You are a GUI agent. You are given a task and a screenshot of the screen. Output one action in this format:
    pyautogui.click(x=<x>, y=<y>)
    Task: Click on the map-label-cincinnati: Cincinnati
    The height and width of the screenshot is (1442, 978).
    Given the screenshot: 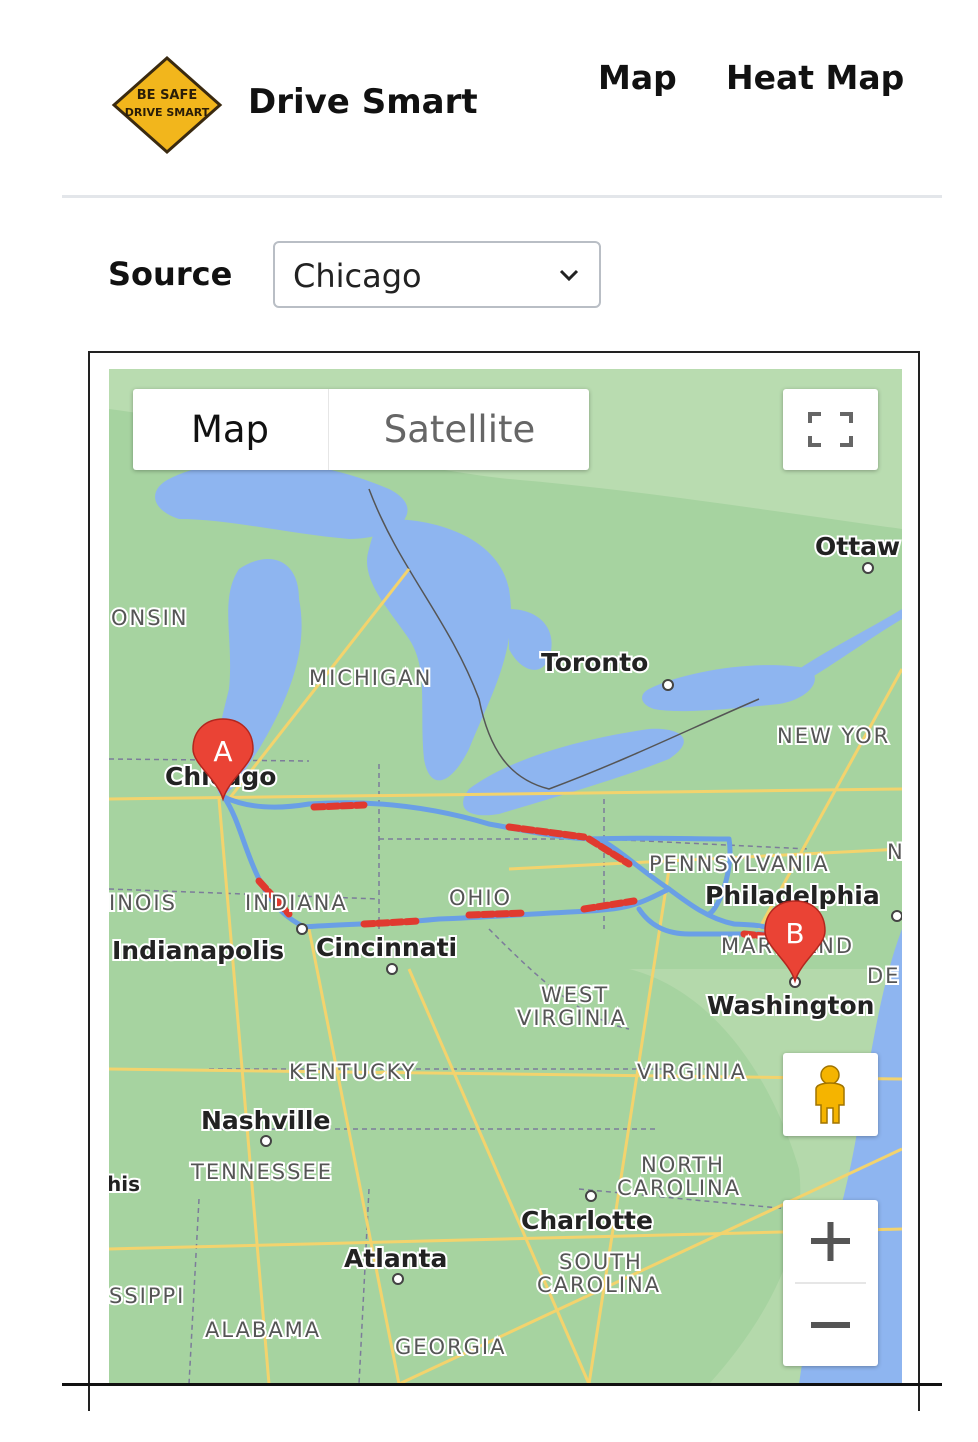 What is the action you would take?
    pyautogui.click(x=386, y=947)
    